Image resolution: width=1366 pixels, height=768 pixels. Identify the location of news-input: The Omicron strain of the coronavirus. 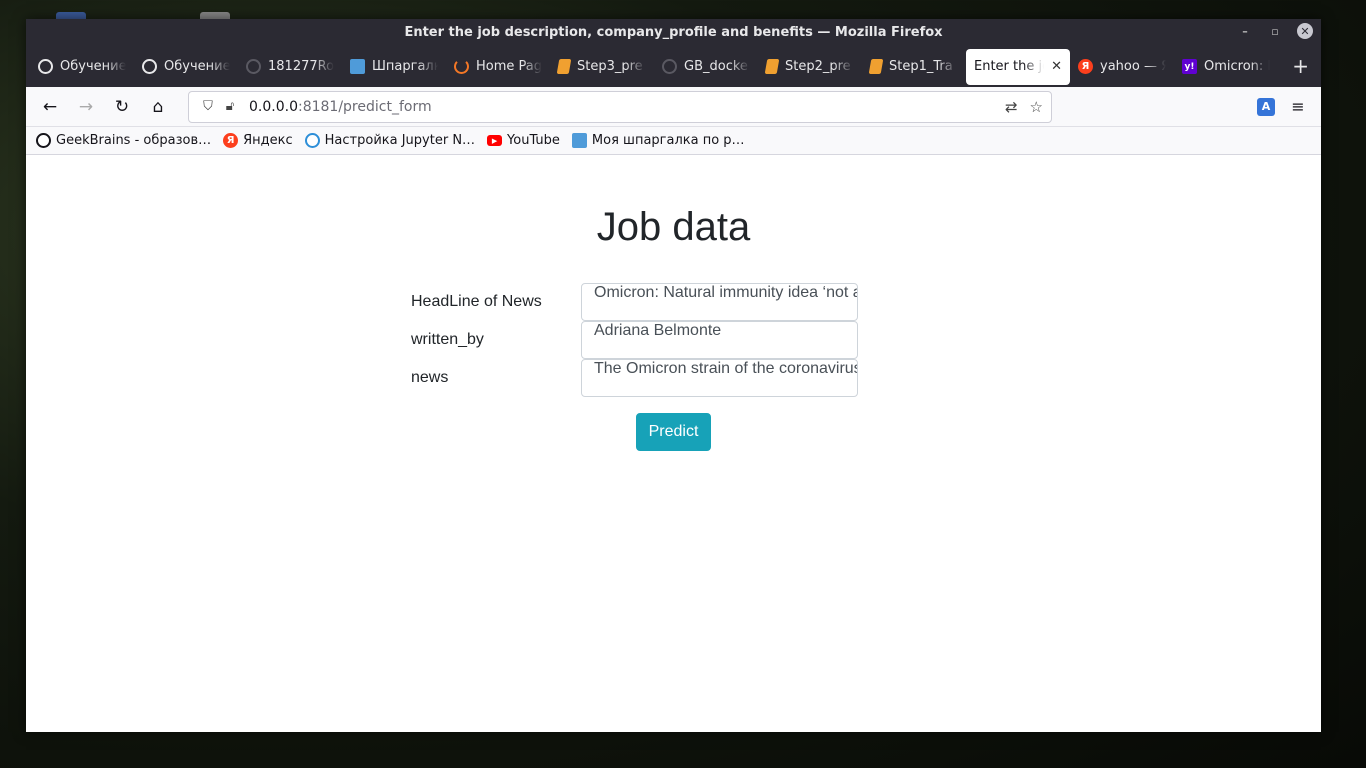
(719, 378).